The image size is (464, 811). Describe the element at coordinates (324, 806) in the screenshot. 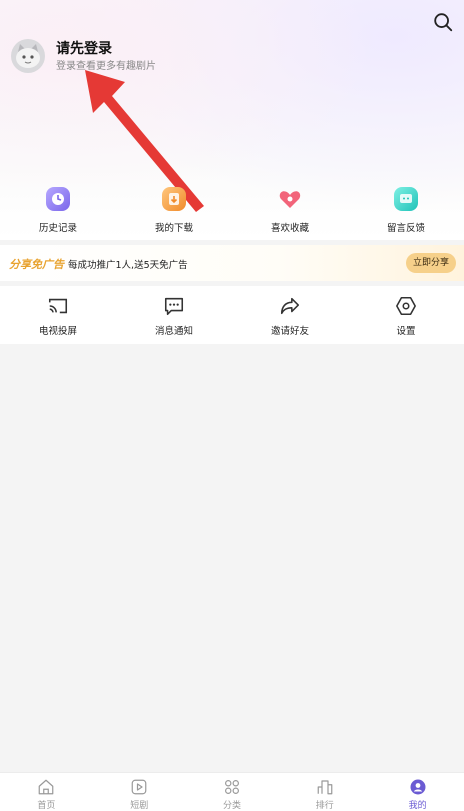

I see `tab-ranking-label: 排行` at that location.